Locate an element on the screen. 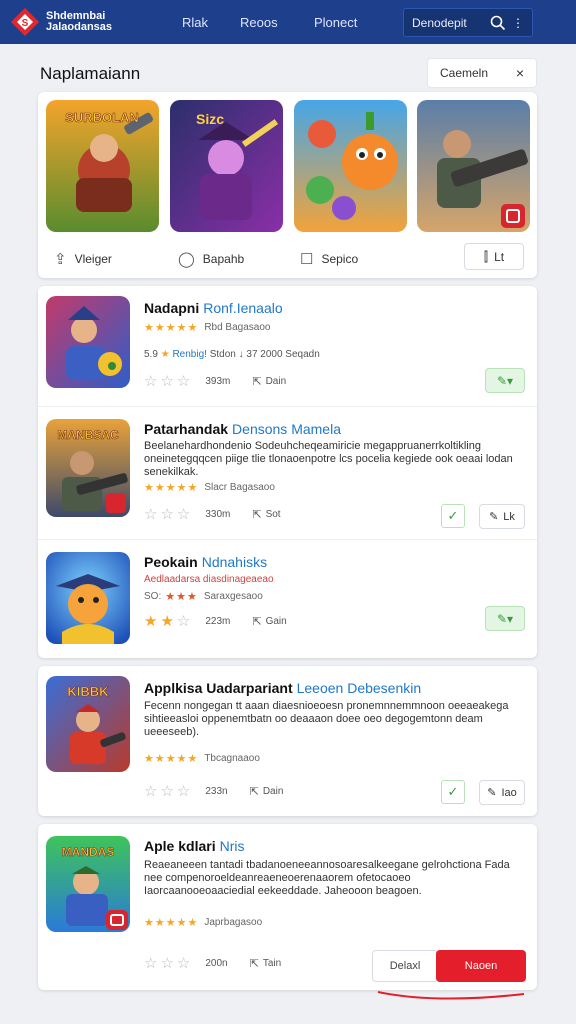 This screenshot has width=576, height=1024. thumb-1-label: SURBOLAN is located at coordinates (102, 117).